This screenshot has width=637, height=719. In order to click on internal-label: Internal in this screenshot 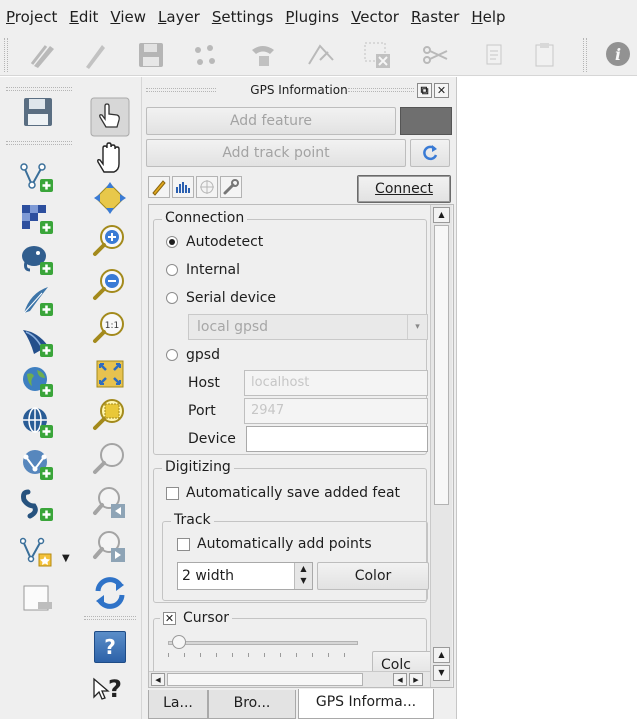, I will do `click(213, 270)`.